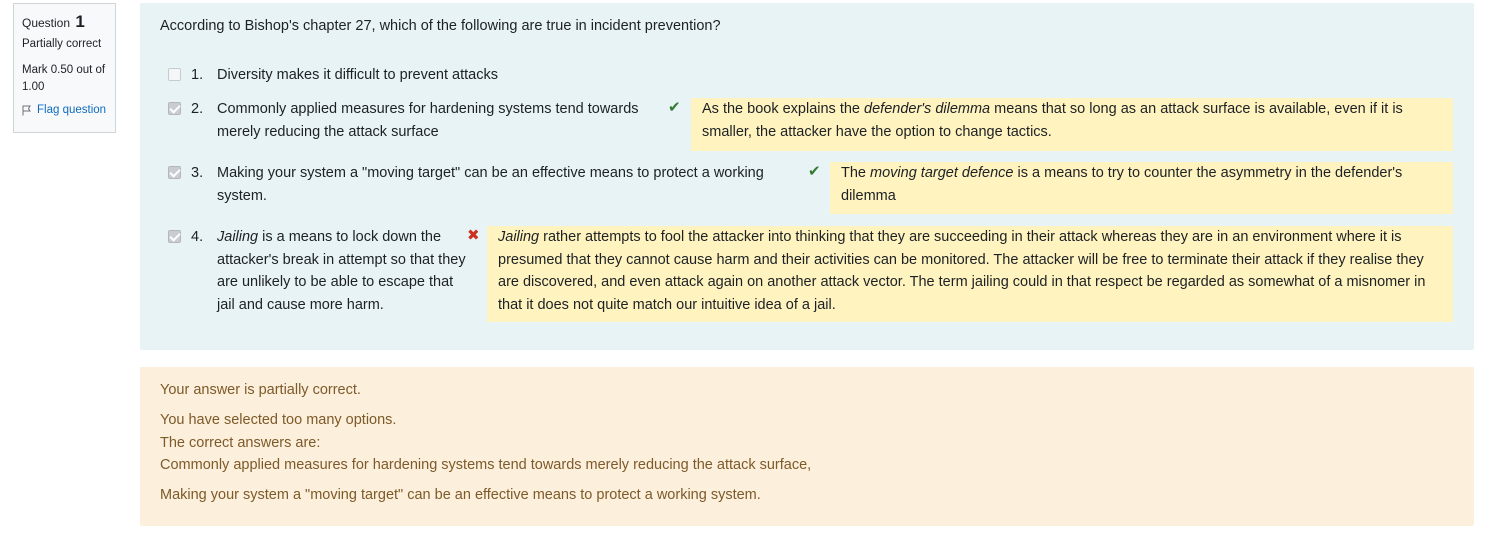  I want to click on correct-answers-heading: The correct answers are:, so click(240, 443).